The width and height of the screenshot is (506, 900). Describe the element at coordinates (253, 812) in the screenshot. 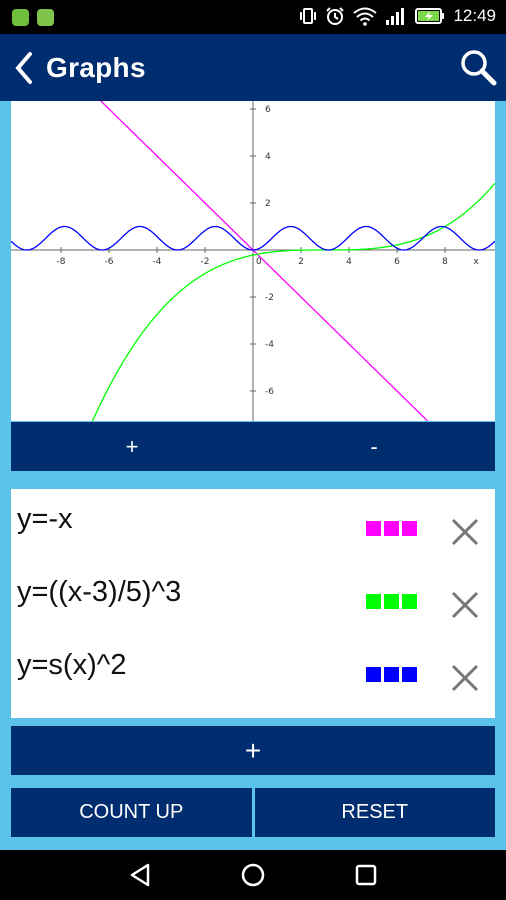

I see `action-buttons: COUNT UP RESET` at that location.